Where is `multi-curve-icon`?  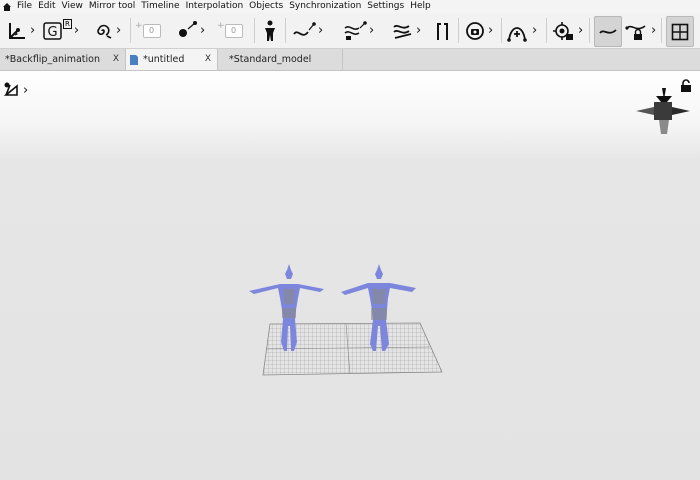
multi-curve-icon is located at coordinates (355, 30).